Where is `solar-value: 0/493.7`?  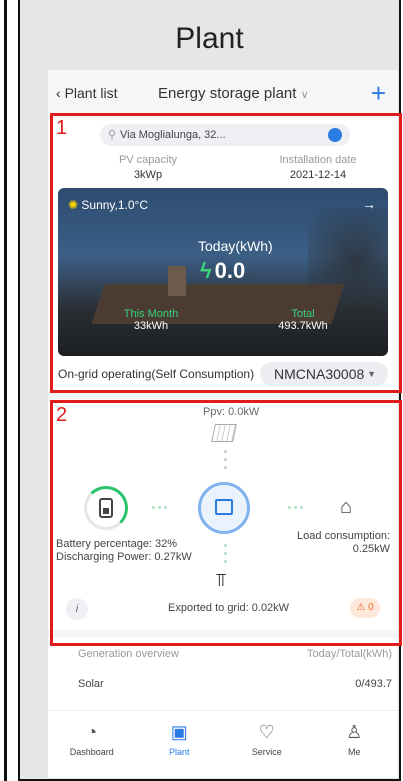 solar-value: 0/493.7 is located at coordinates (373, 684).